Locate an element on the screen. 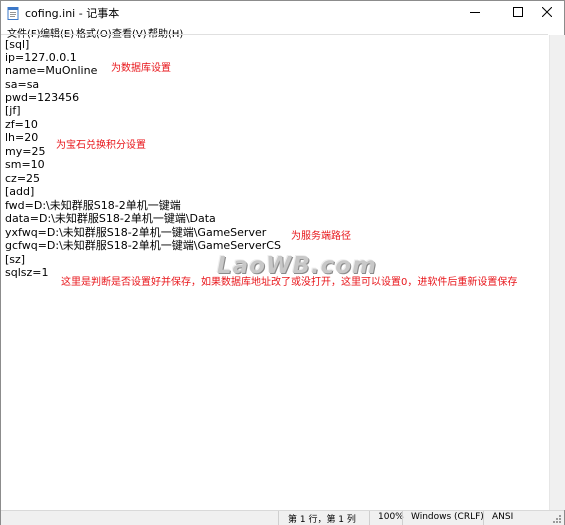  vertical-scrollbar is located at coordinates (557, 272).